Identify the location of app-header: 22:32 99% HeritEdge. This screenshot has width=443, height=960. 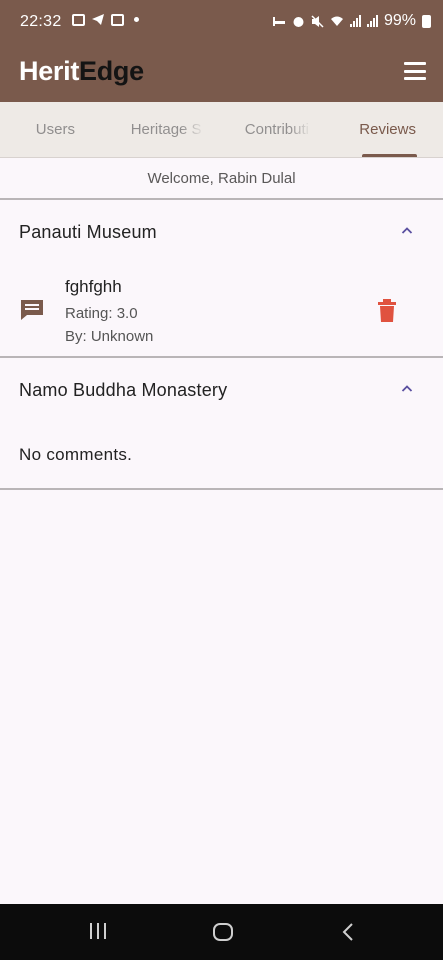
(221, 51).